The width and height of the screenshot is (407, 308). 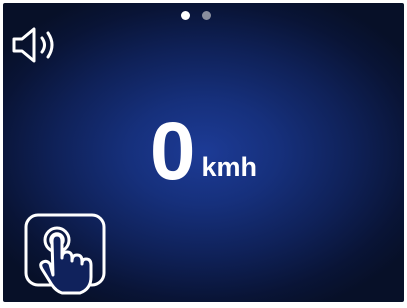 I want to click on speed-unit: kmh, so click(x=229, y=167).